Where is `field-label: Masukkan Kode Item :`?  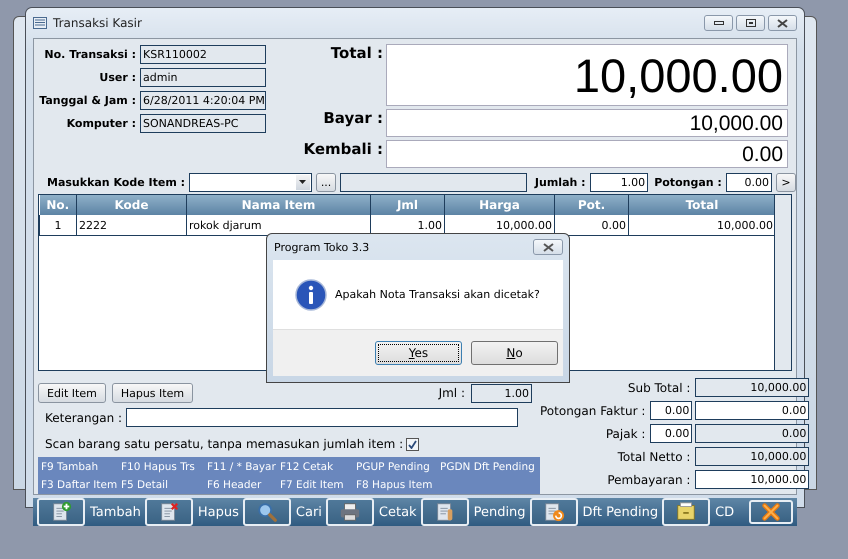 field-label: Masukkan Kode Item : is located at coordinates (116, 182).